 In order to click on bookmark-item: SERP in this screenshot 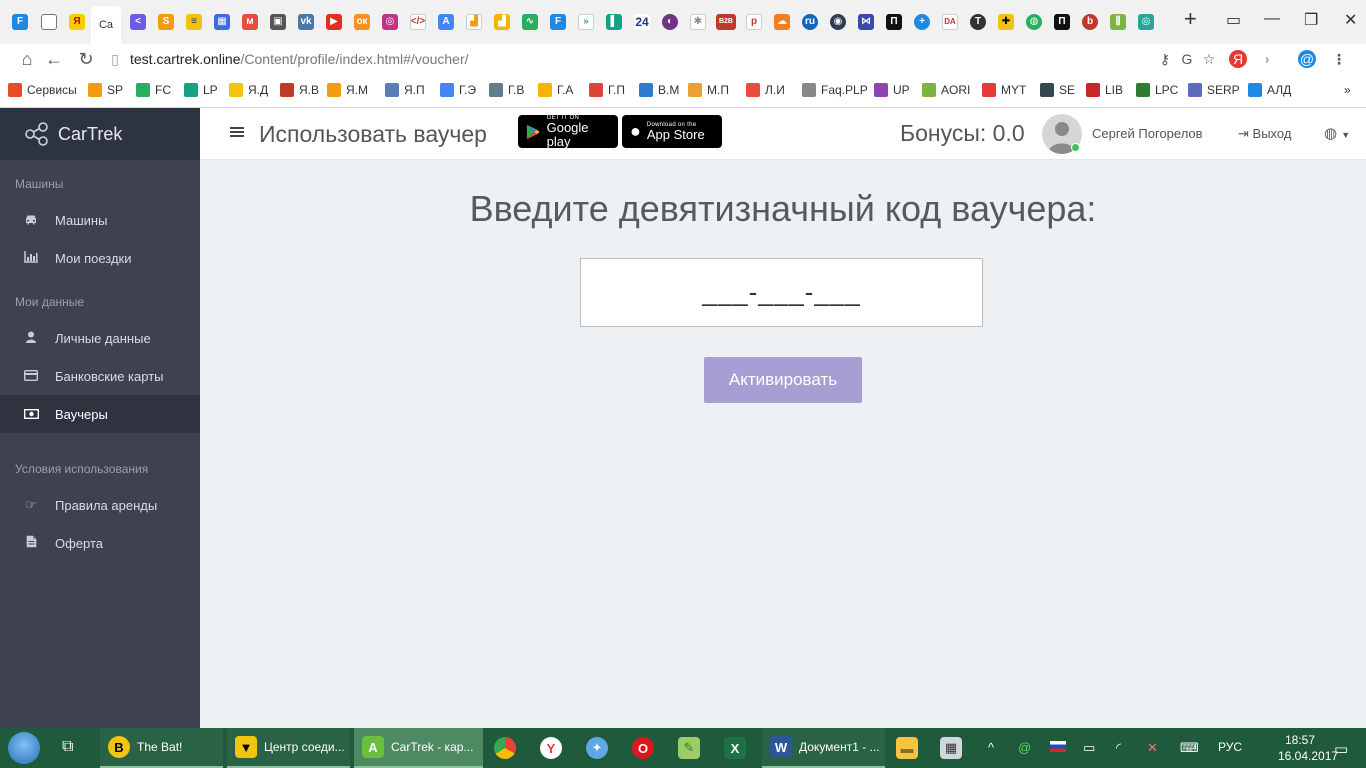, I will do `click(1214, 90)`.